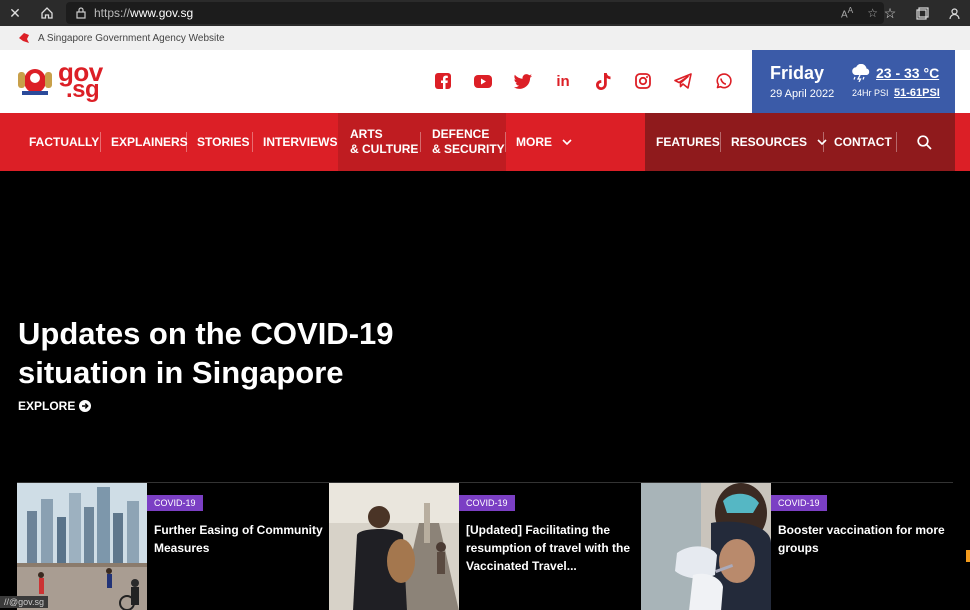 The height and width of the screenshot is (610, 970). What do you see at coordinates (483, 81) in the screenshot?
I see `youtube-icon` at bounding box center [483, 81].